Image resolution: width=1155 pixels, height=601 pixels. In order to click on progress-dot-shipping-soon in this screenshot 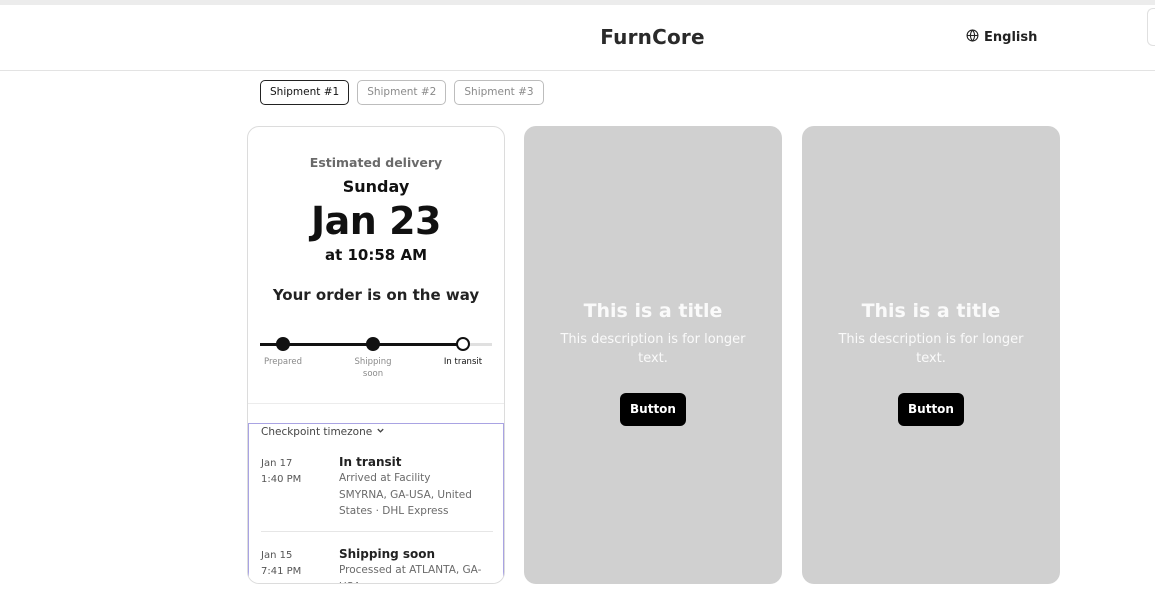, I will do `click(373, 344)`.